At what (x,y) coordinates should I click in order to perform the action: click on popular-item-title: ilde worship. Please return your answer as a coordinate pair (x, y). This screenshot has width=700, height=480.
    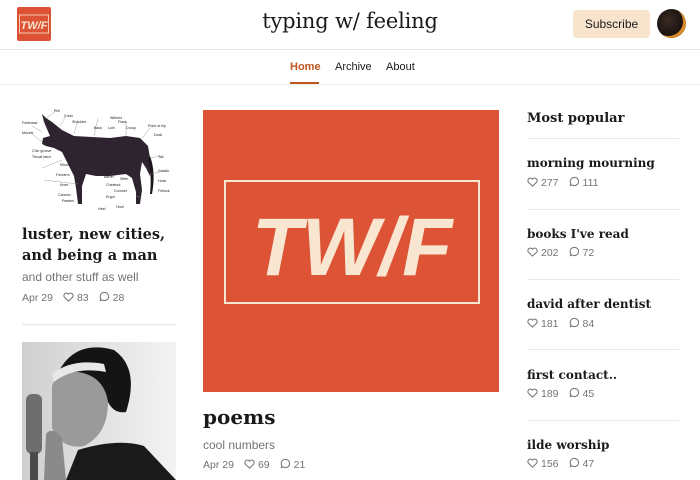
    Looking at the image, I should click on (568, 445).